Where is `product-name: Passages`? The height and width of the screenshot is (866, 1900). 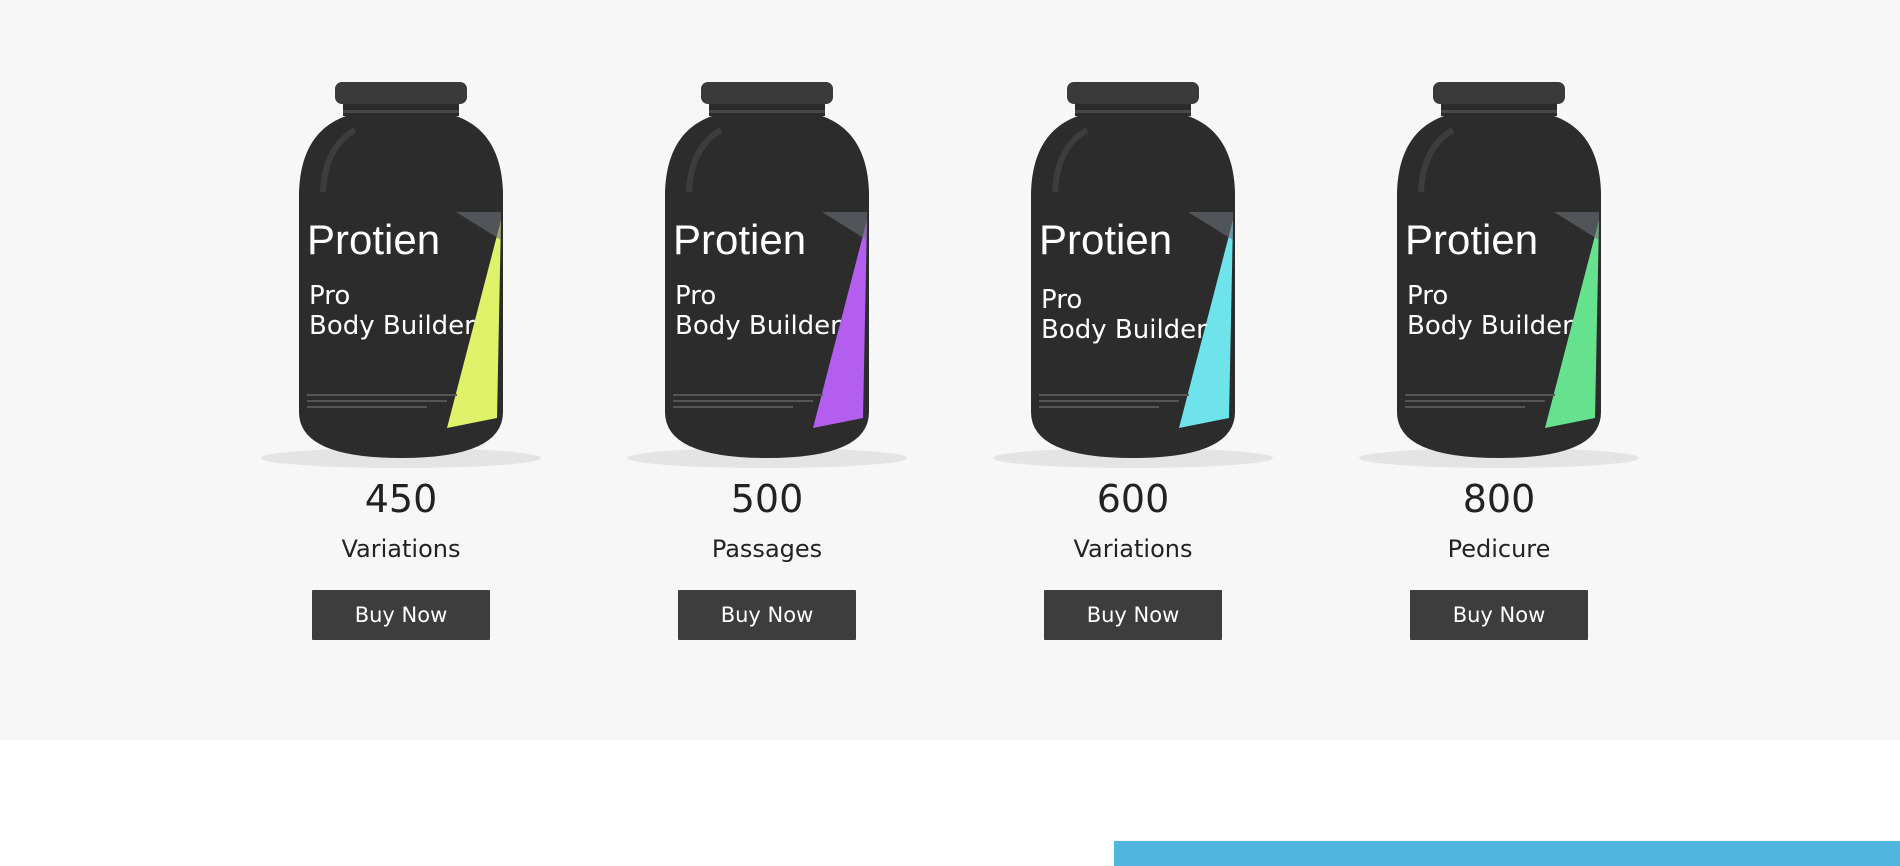 product-name: Passages is located at coordinates (767, 549).